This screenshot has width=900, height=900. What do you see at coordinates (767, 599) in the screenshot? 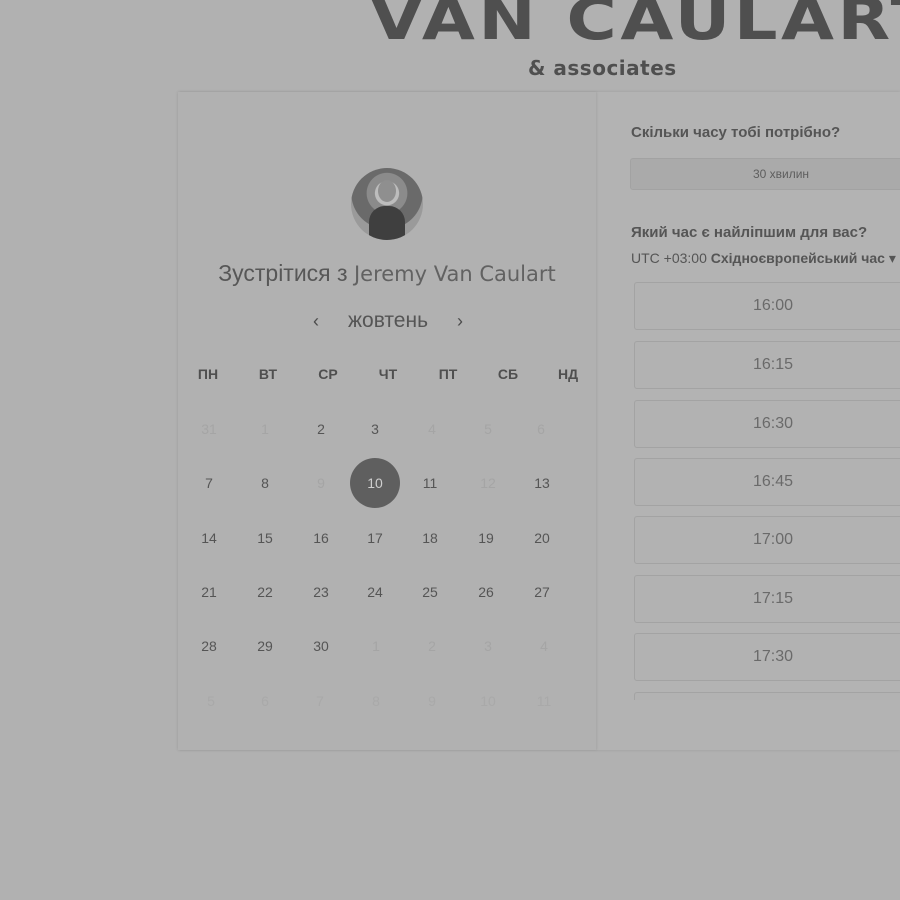
I see `time-slot: 17:15` at bounding box center [767, 599].